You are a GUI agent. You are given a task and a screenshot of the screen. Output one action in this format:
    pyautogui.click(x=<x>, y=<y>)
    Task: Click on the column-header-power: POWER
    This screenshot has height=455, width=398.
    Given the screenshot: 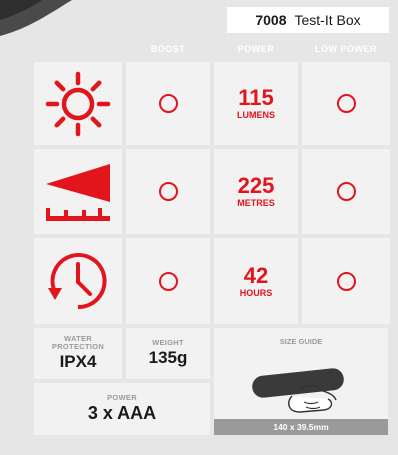 What is the action you would take?
    pyautogui.click(x=256, y=49)
    